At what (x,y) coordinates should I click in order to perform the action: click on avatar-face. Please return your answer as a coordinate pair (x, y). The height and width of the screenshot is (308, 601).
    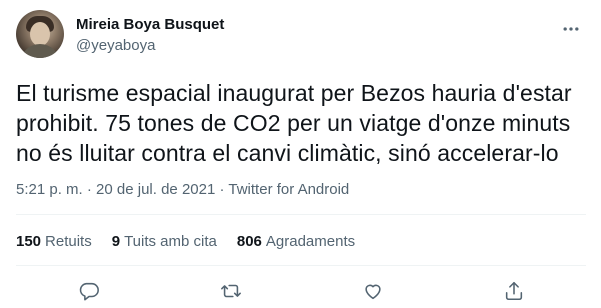
    Looking at the image, I should click on (40, 34).